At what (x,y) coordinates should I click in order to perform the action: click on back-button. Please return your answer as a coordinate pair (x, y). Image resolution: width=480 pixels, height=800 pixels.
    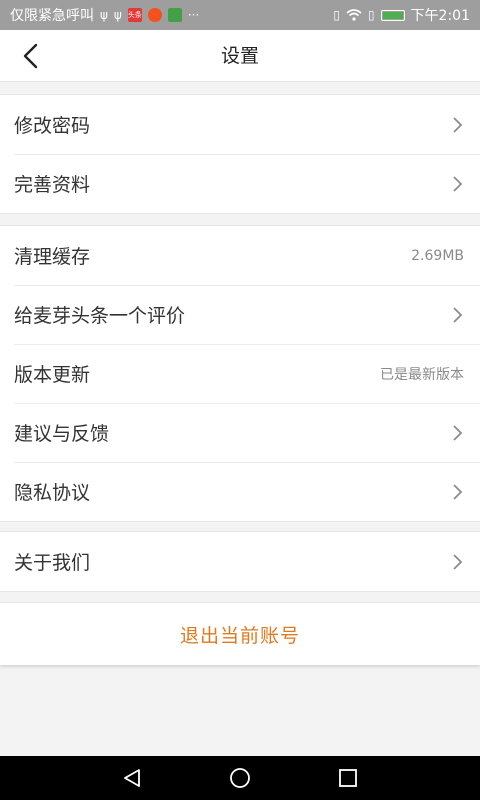
    Looking at the image, I should click on (30, 56).